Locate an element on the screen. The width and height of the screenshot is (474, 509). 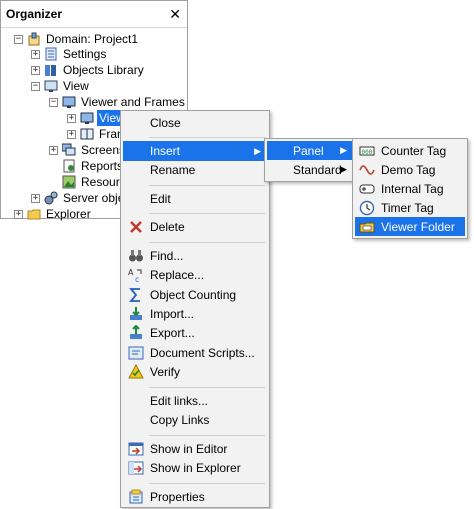
binoculars-icon is located at coordinates (136, 256).